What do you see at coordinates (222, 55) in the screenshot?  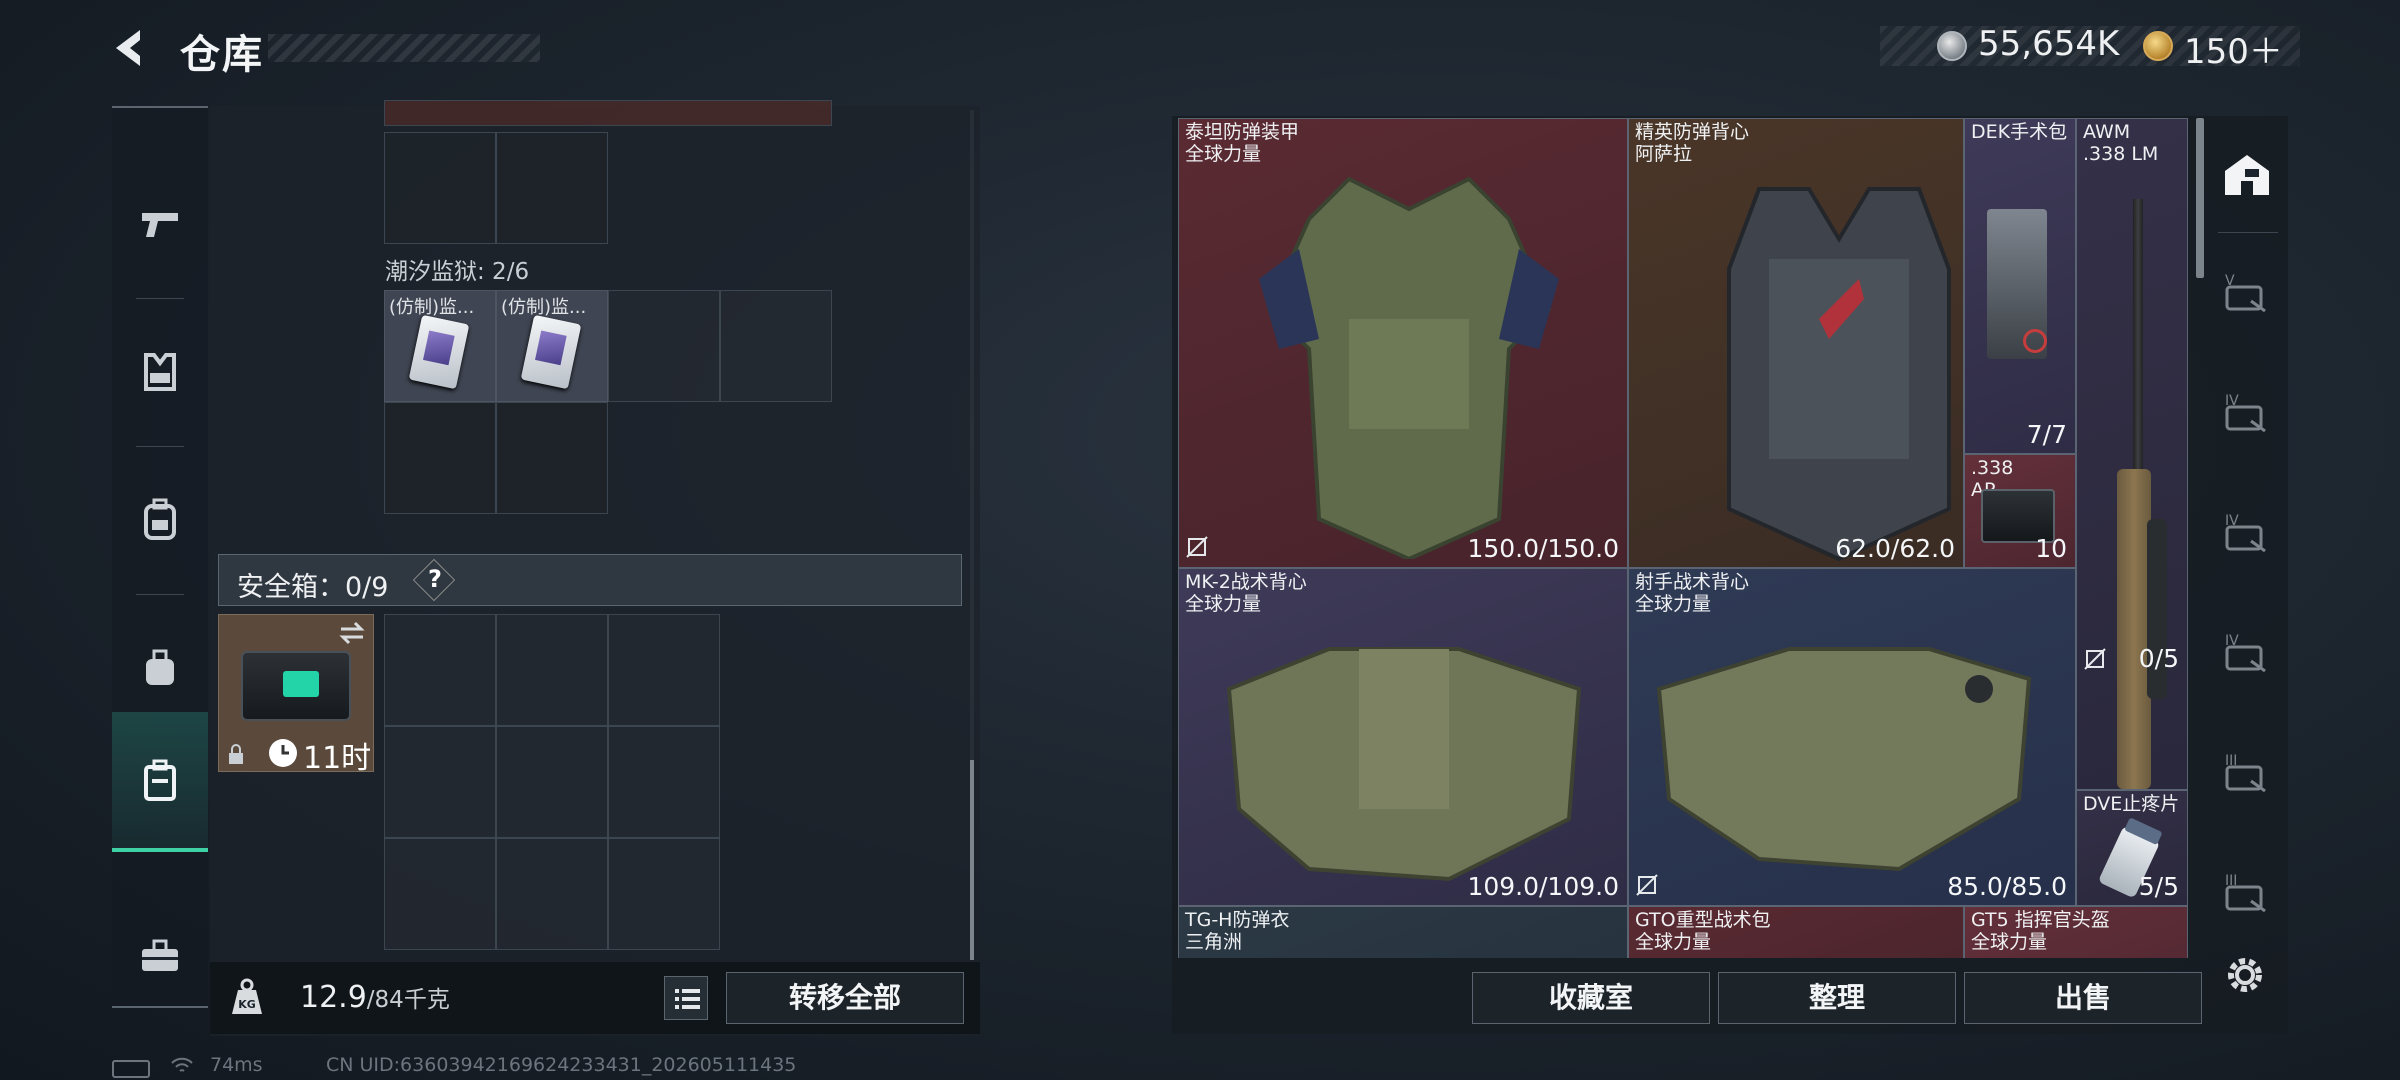 I see `page-title: 仓库` at bounding box center [222, 55].